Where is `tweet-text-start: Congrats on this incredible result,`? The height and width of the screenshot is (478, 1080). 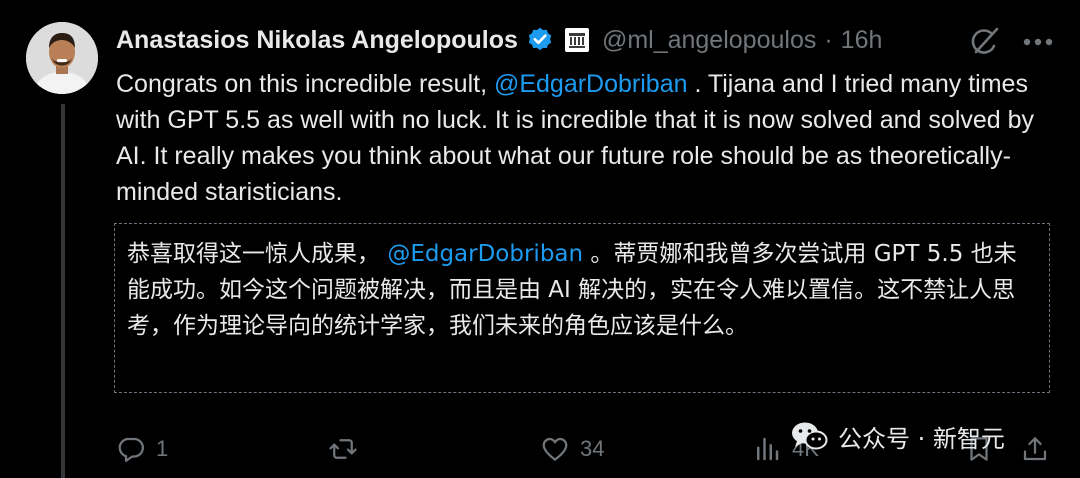 tweet-text-start: Congrats on this incredible result, is located at coordinates (305, 84).